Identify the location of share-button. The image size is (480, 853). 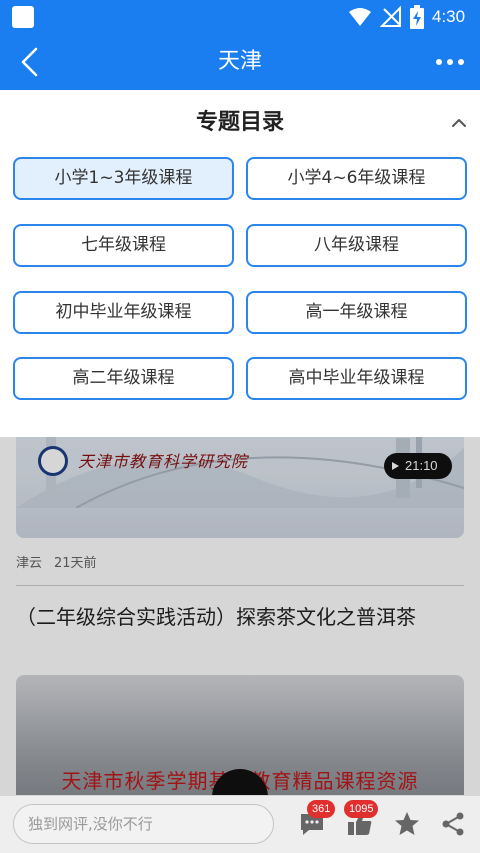
(453, 824).